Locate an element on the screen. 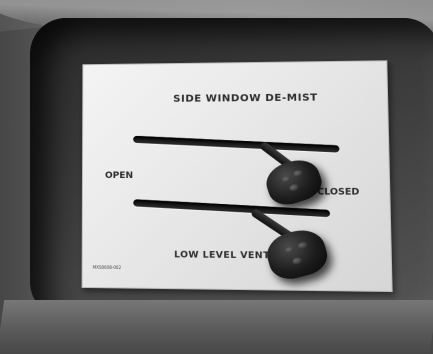  lower-lever-slot is located at coordinates (232, 208).